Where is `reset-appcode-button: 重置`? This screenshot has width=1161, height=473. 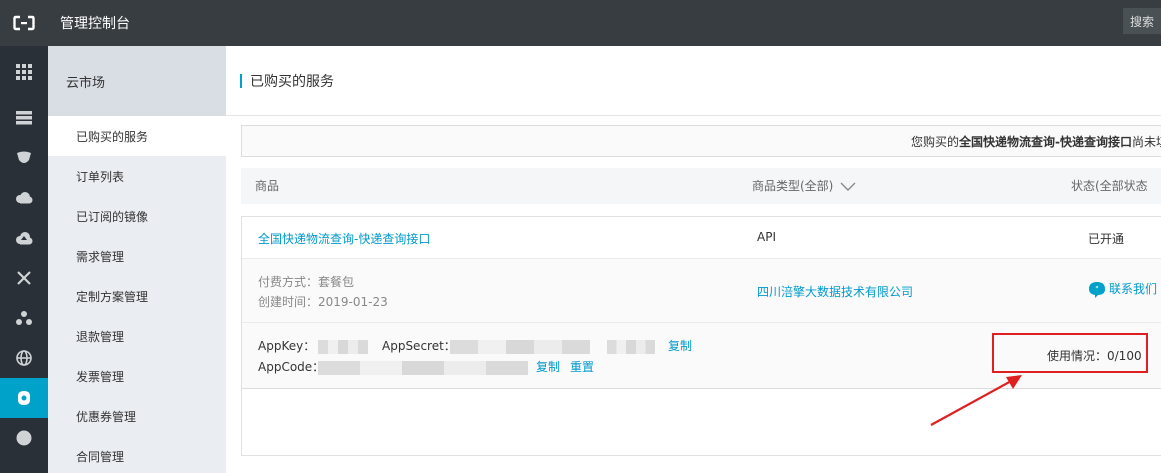 reset-appcode-button: 重置 is located at coordinates (582, 366).